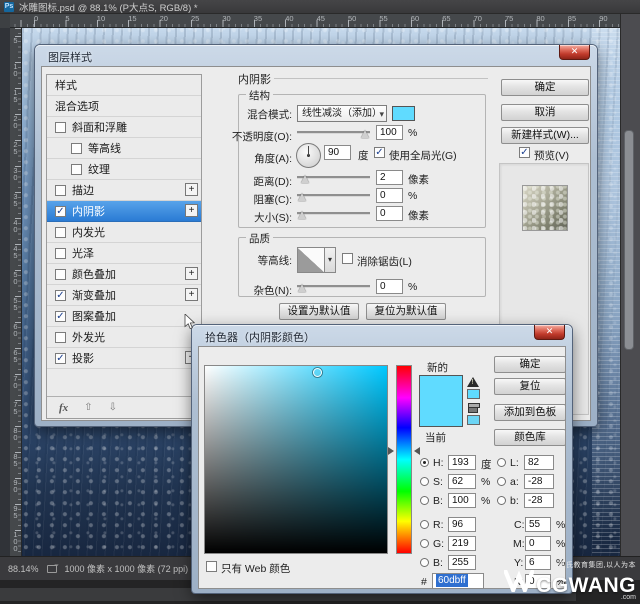  Describe the element at coordinates (391, 451) in the screenshot. I see `hue-marker-left-icon` at that location.